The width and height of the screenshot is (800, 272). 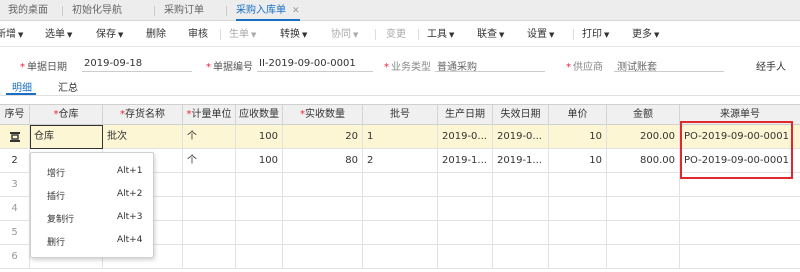 I want to click on tab-init-navigation: 初始化导航, so click(x=97, y=10).